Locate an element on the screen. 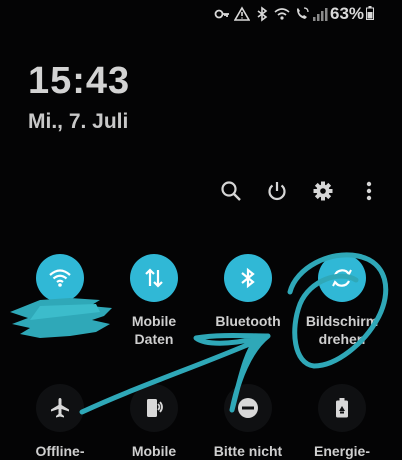  mobile-hotspot-toggle is located at coordinates (154, 408).